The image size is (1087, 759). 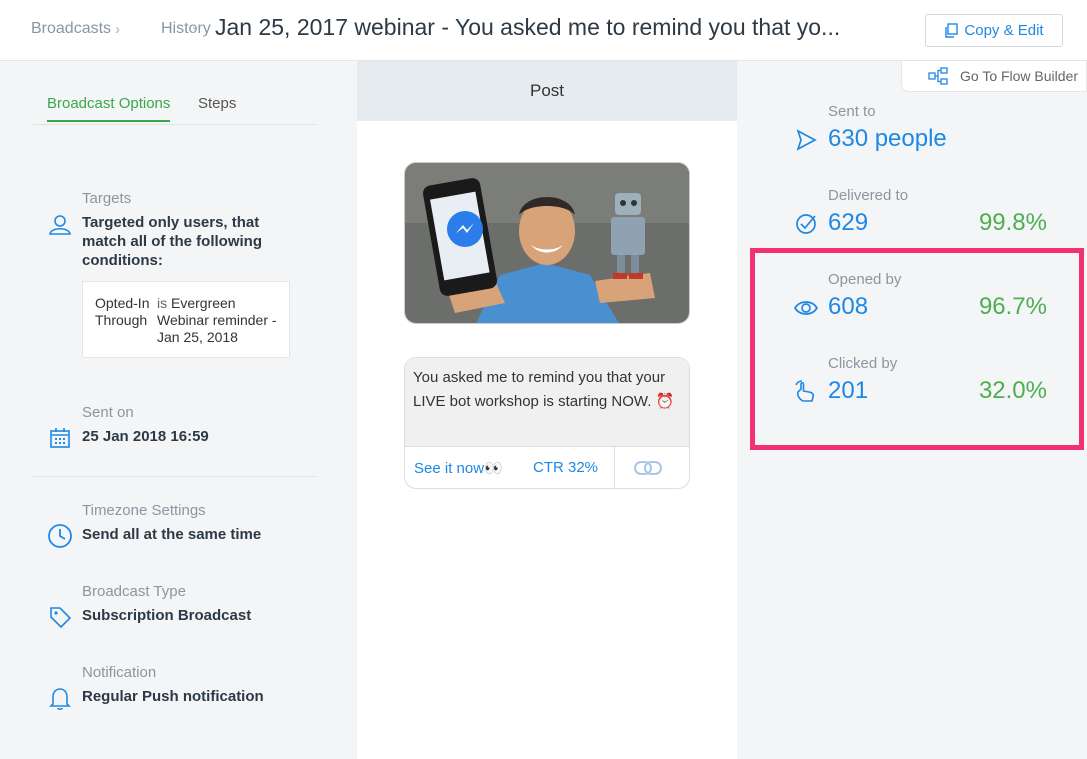 I want to click on check-circle-icon, so click(x=806, y=224).